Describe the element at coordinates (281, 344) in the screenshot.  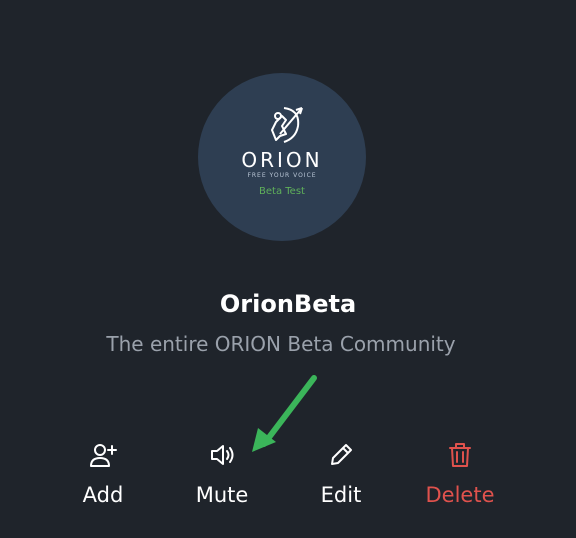
I see `group-description: The entire ORION Beta Community` at that location.